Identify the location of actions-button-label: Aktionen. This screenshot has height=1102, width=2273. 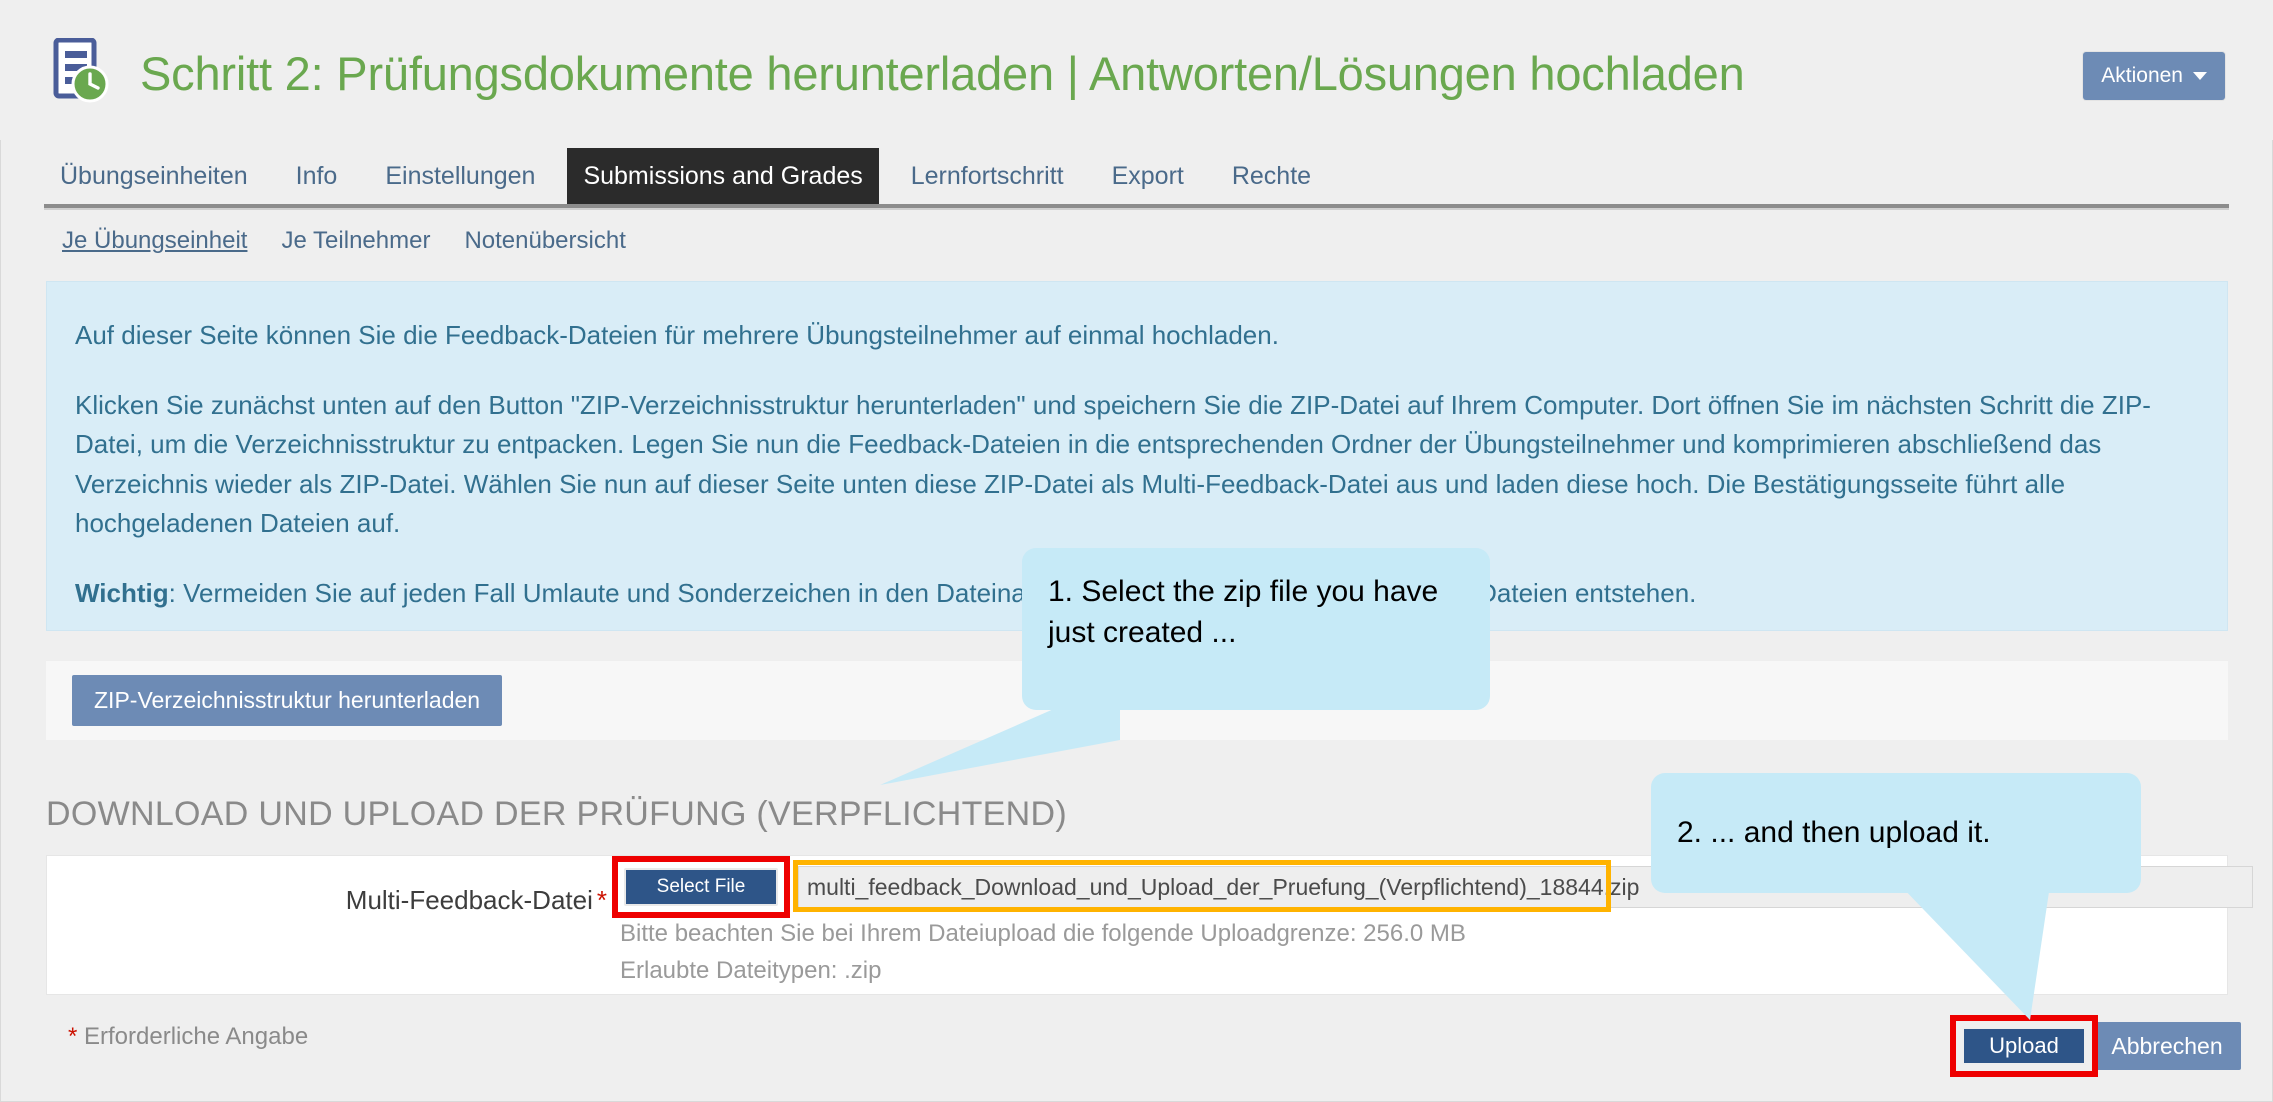
(2142, 75).